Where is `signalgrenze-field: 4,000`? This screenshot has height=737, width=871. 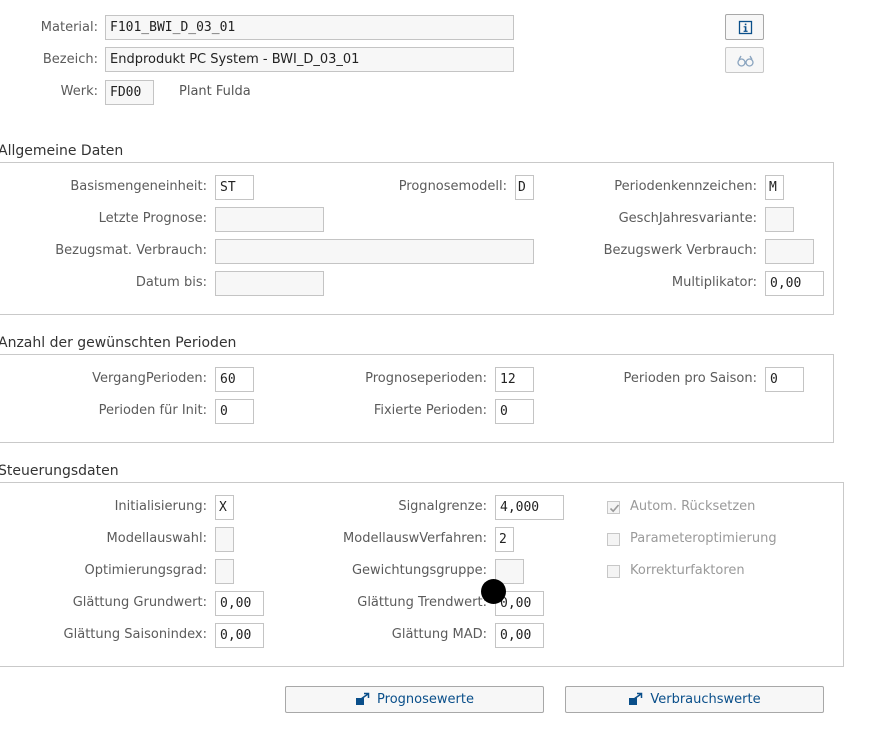 signalgrenze-field: 4,000 is located at coordinates (529, 507).